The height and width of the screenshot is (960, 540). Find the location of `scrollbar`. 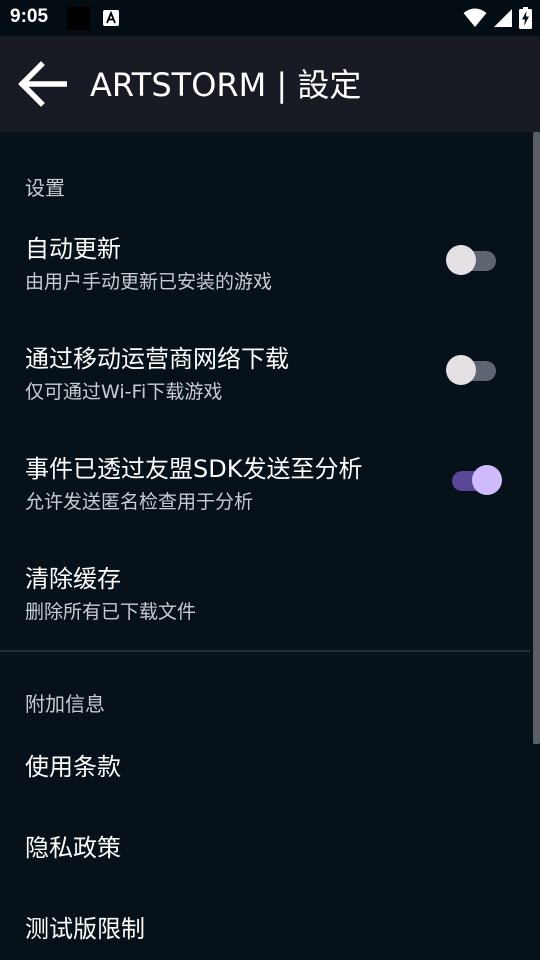

scrollbar is located at coordinates (536, 438).